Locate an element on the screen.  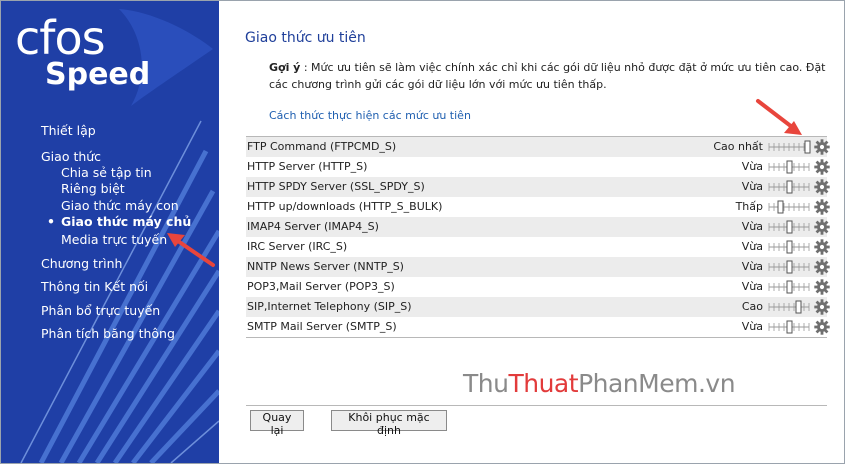
protocol-row: SMTP Mail Server (SMTP_S) Vừa is located at coordinates (538, 327).